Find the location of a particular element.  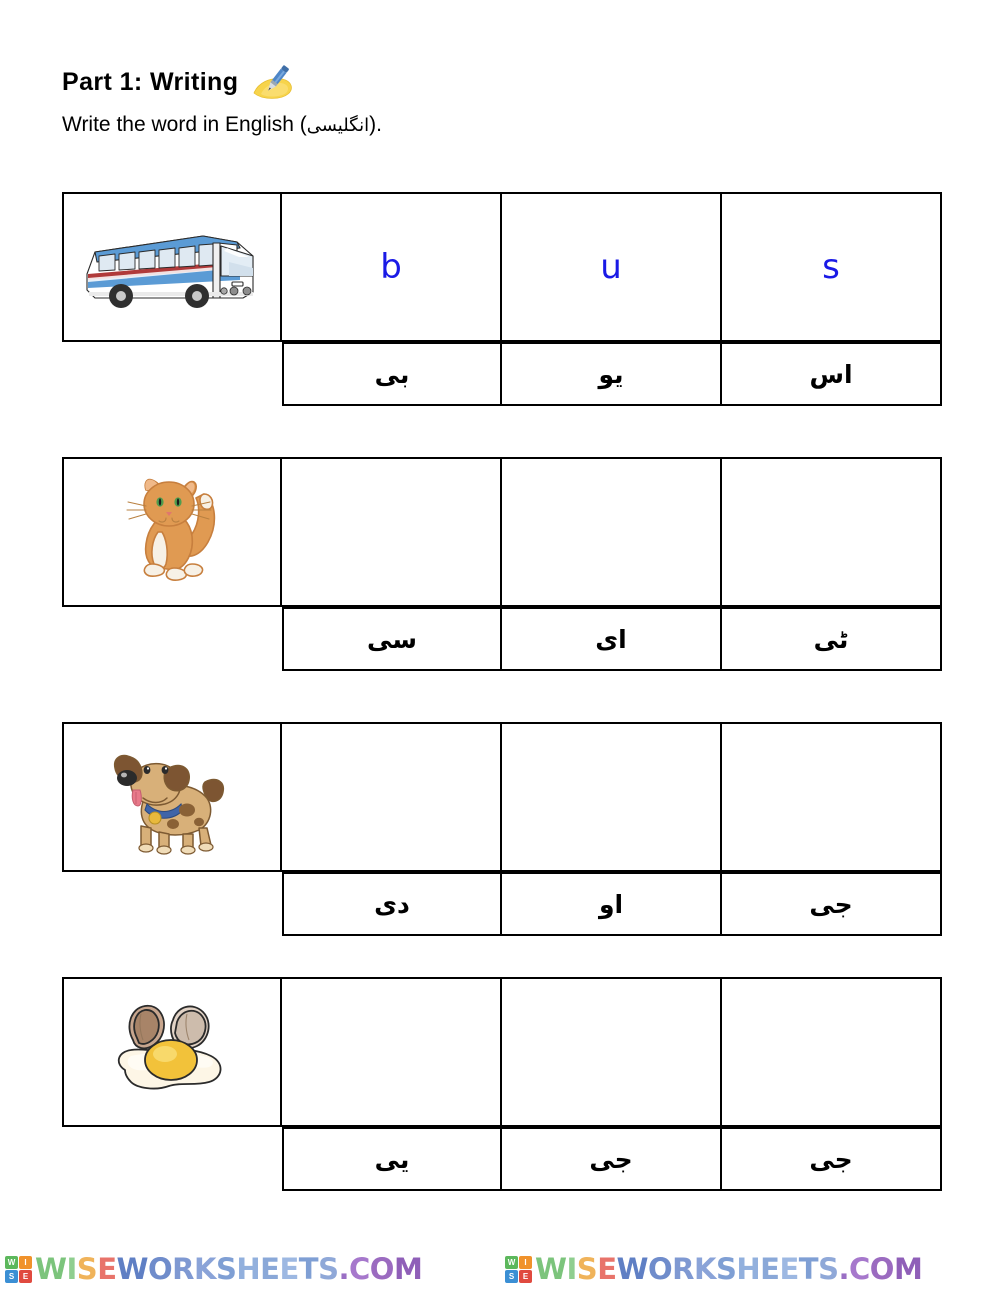

urdu-cell-cat-3: ٹی is located at coordinates (832, 639).